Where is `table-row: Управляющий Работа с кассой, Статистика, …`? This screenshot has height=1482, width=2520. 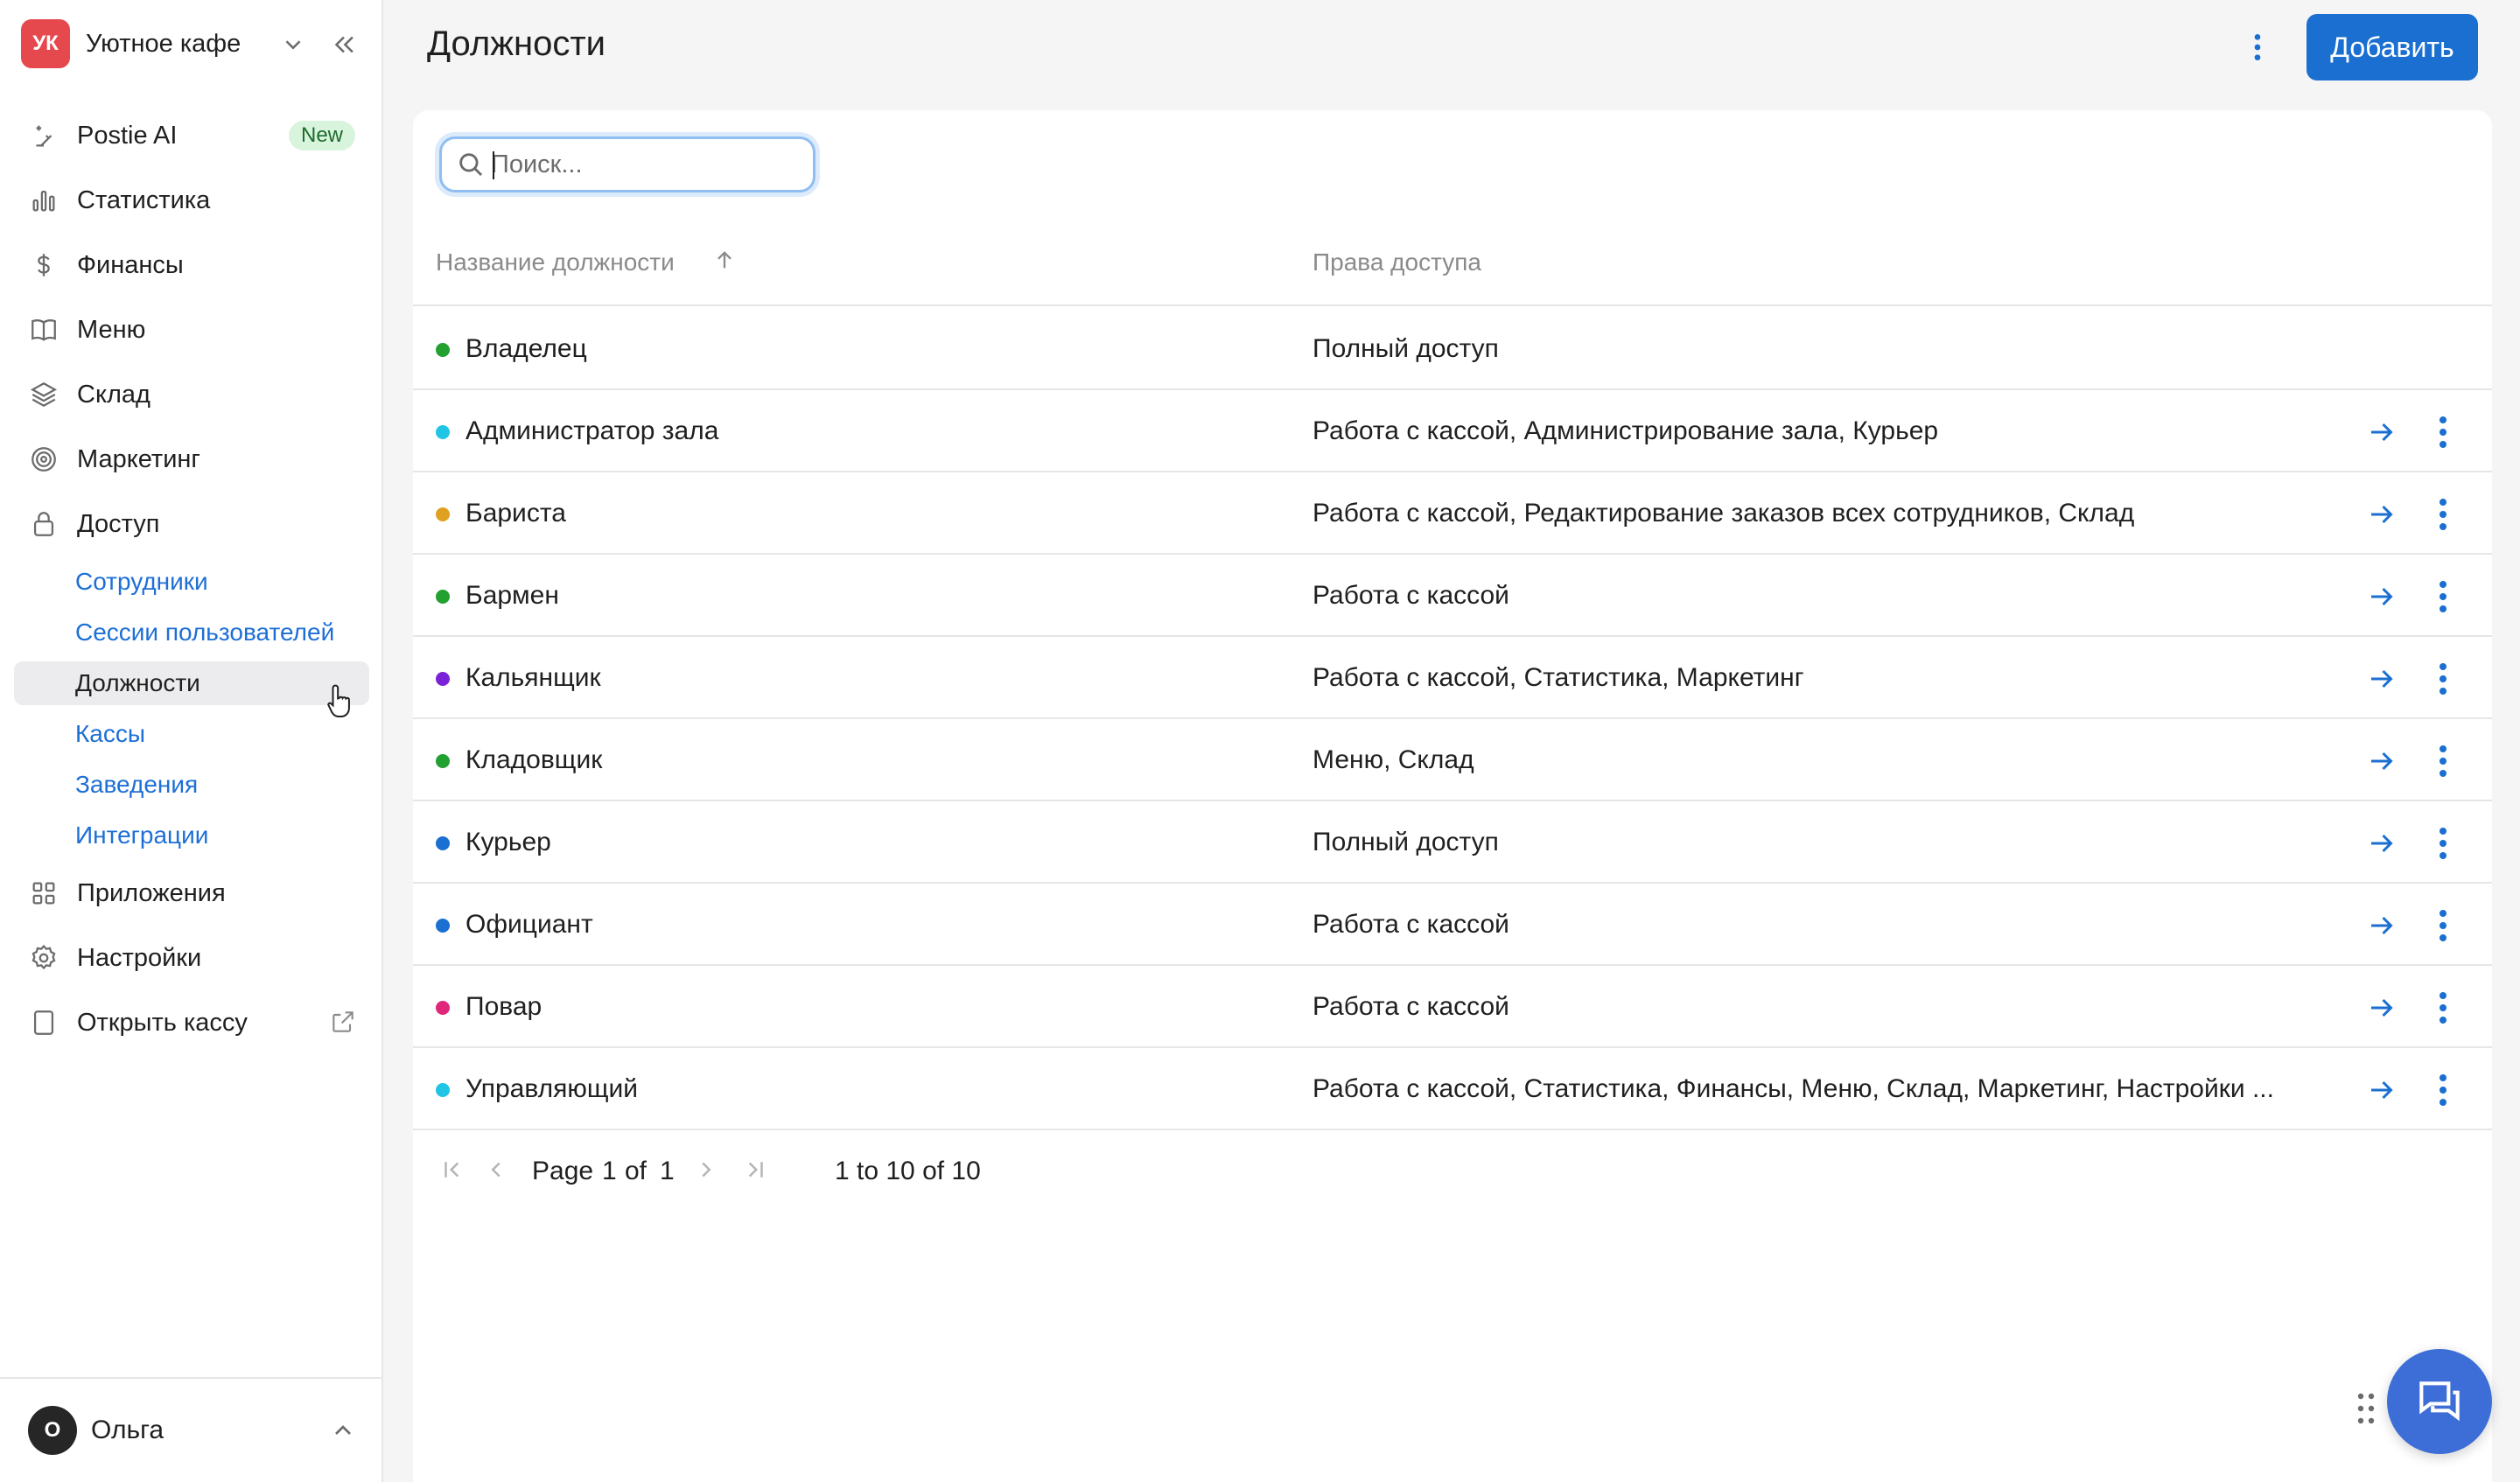
table-row: Управляющий Работа с кассой, Статистика, … is located at coordinates (1452, 1089).